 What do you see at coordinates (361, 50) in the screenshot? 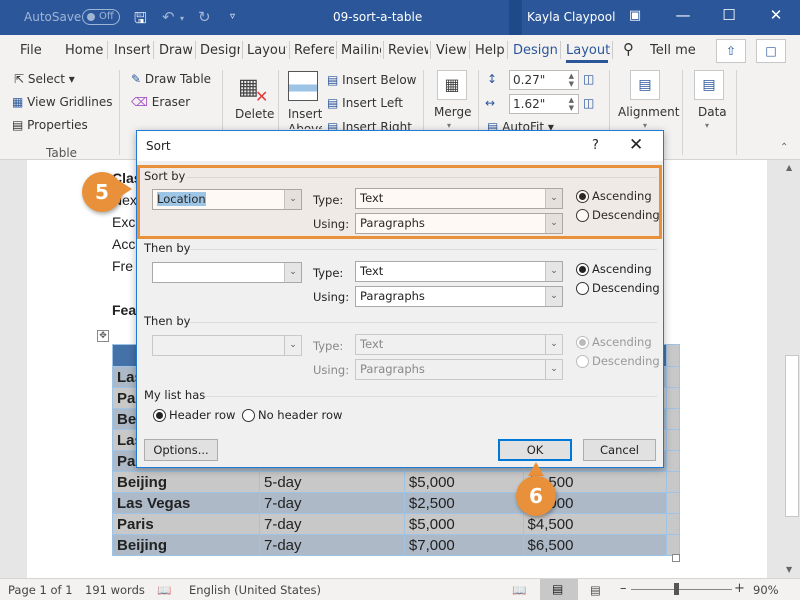
I see `tab-mailings: Mailings` at bounding box center [361, 50].